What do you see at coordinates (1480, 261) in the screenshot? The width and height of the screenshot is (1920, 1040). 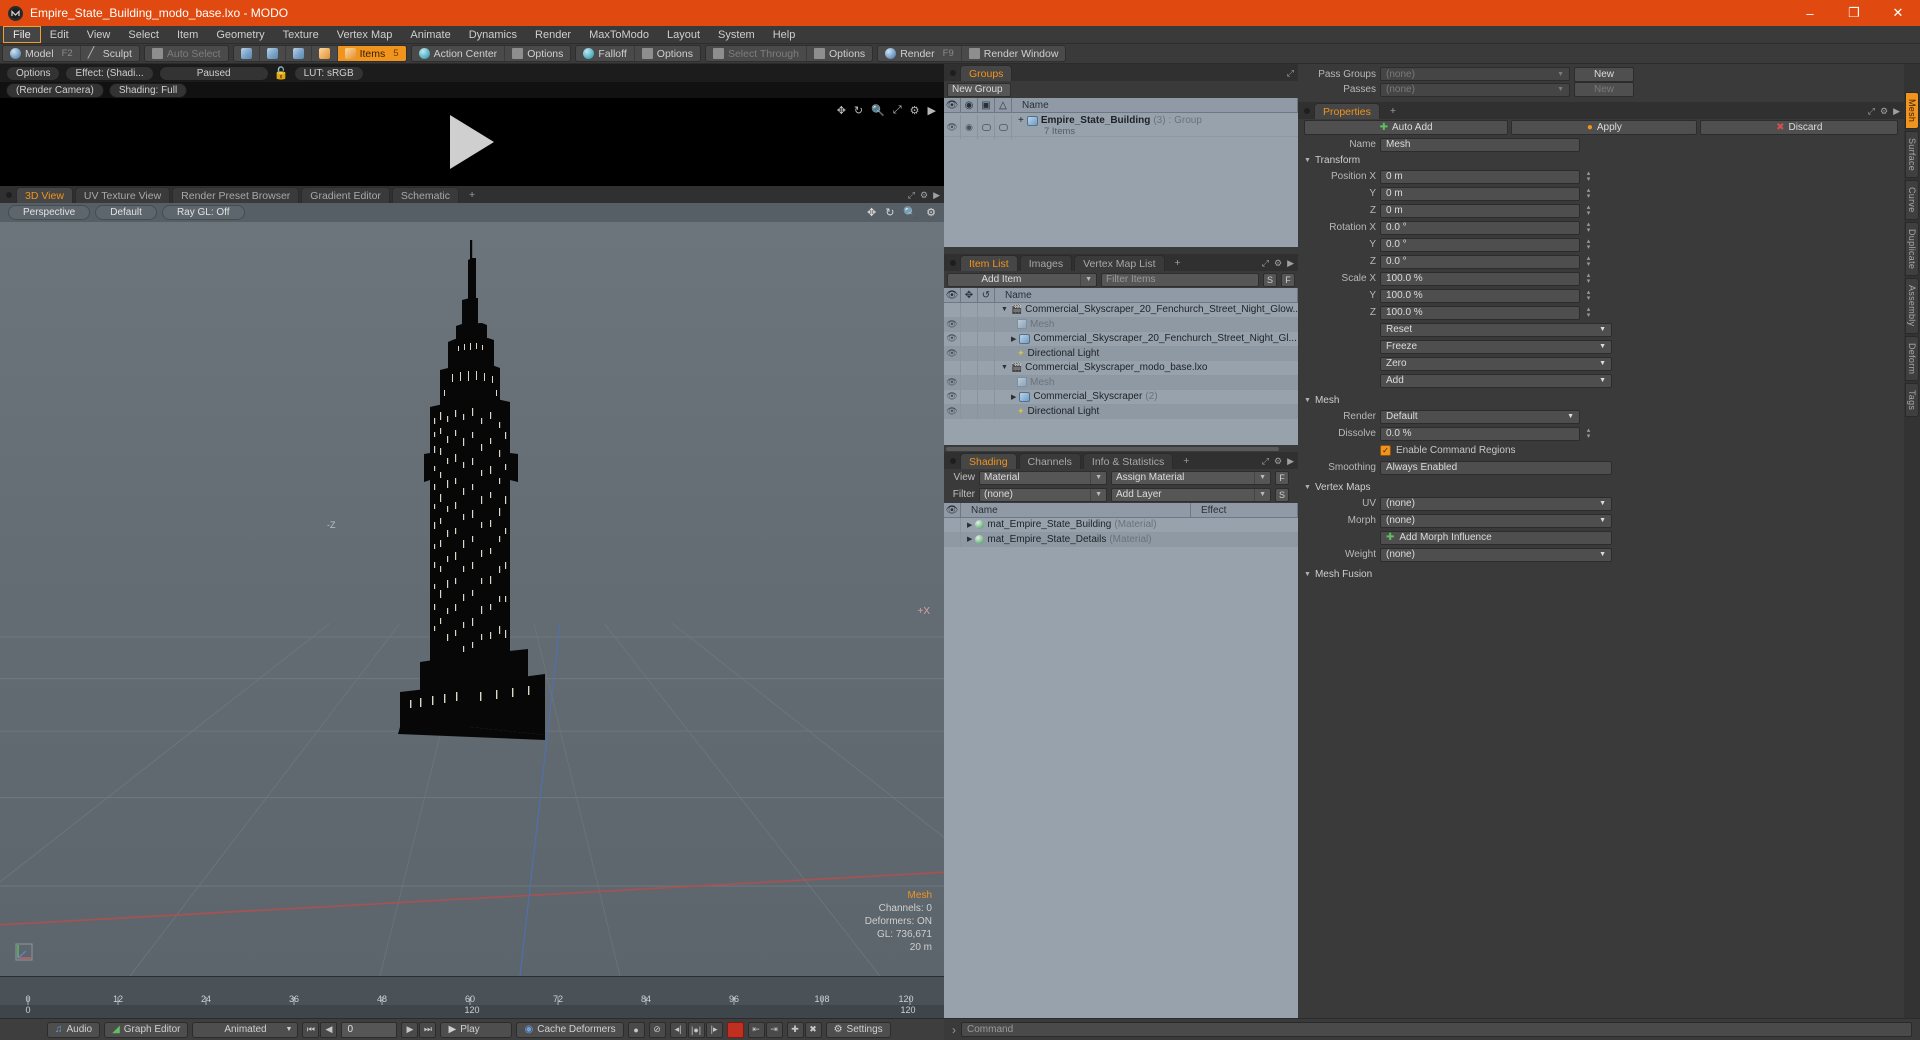 I see `rotation-z-field: 0.0 °` at bounding box center [1480, 261].